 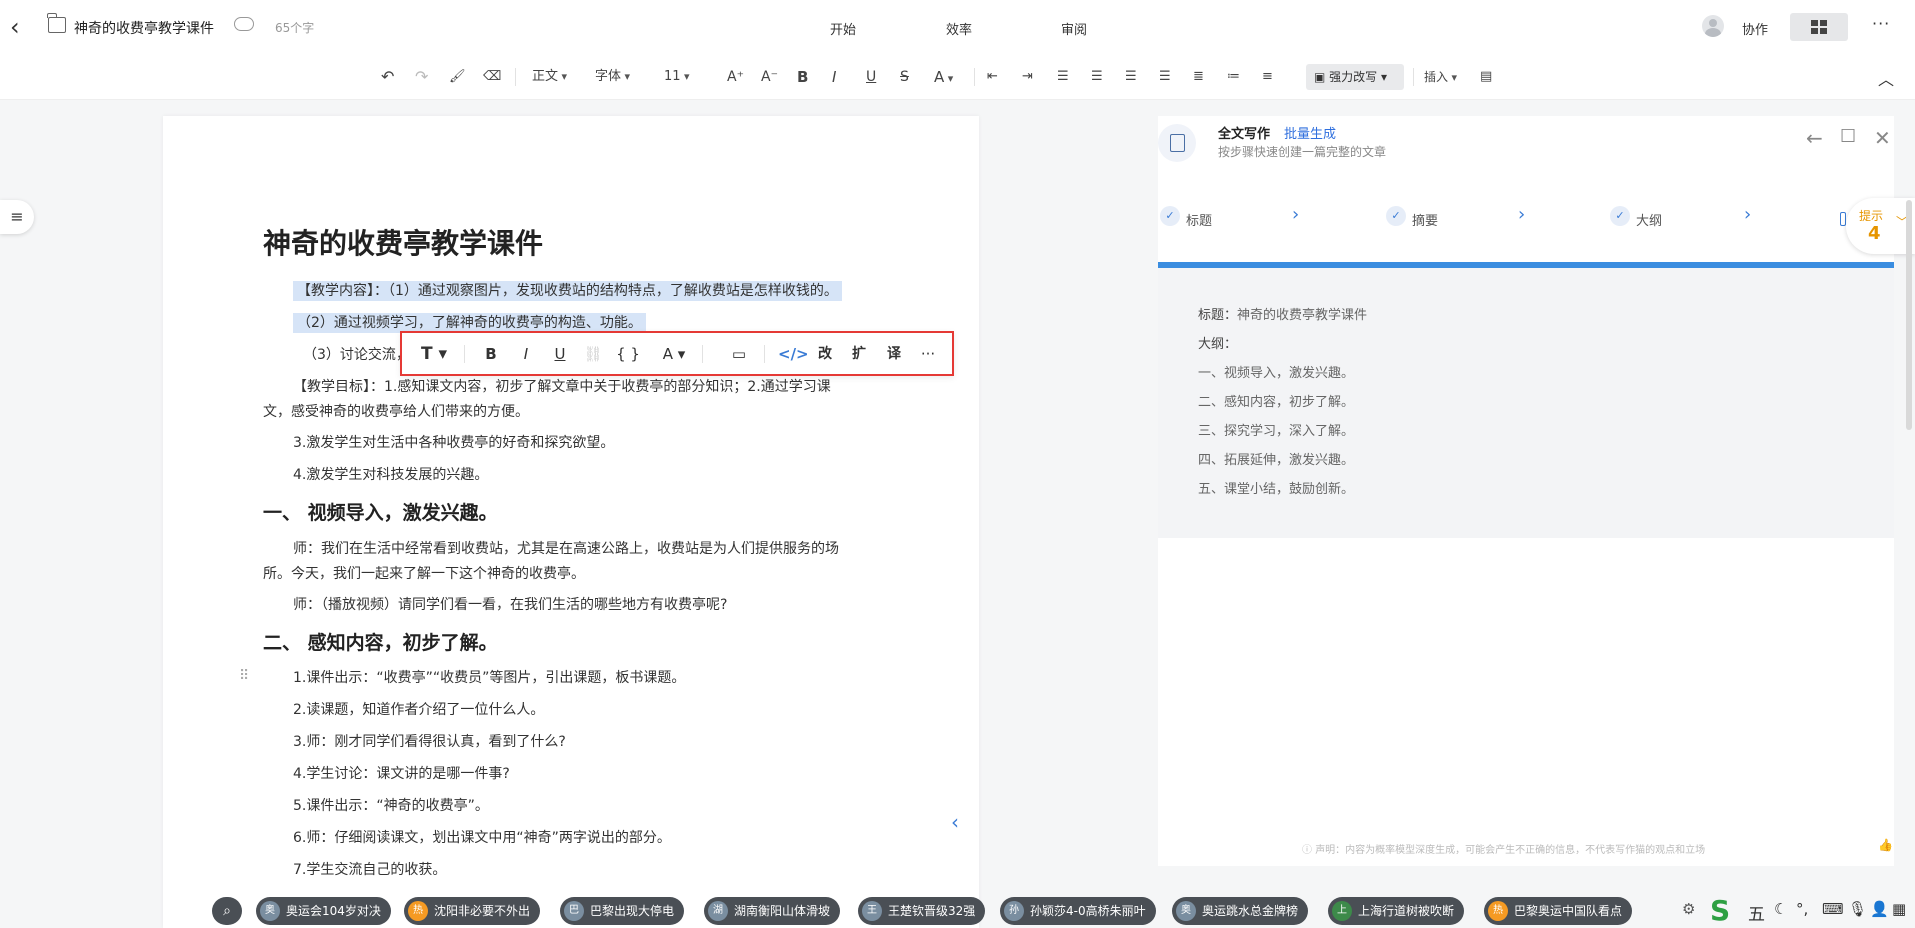 What do you see at coordinates (739, 354) in the screenshot?
I see `comment-icon: ▭` at bounding box center [739, 354].